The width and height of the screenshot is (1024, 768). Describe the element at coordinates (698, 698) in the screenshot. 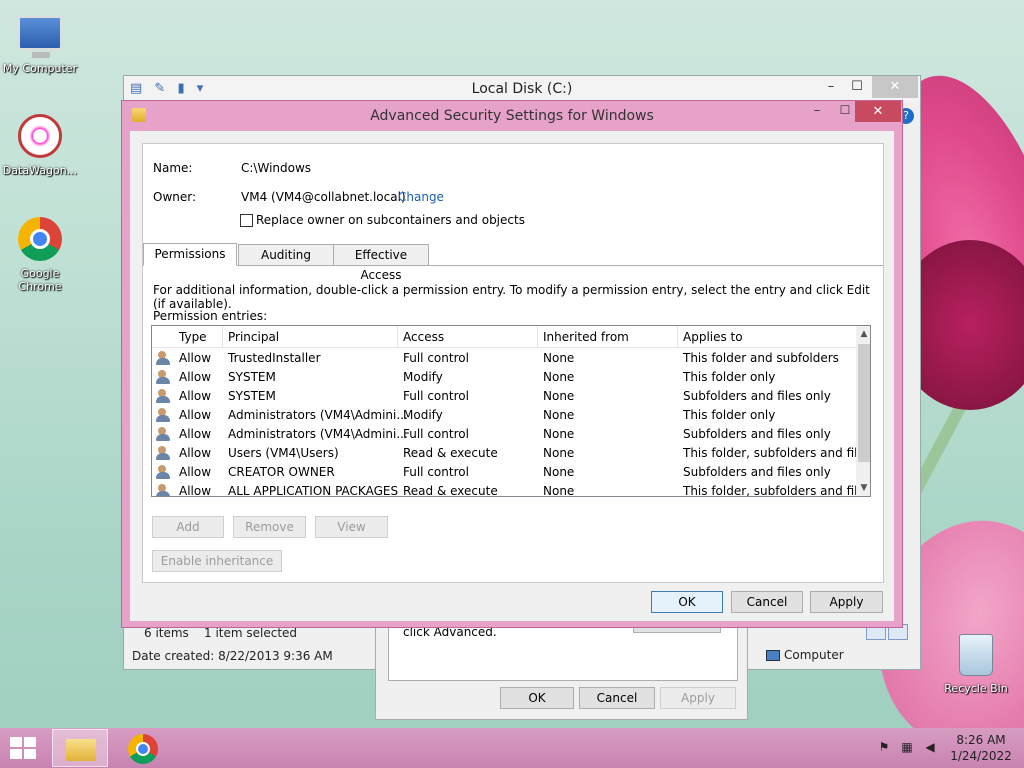

I see `properties-apply-button: Apply` at that location.